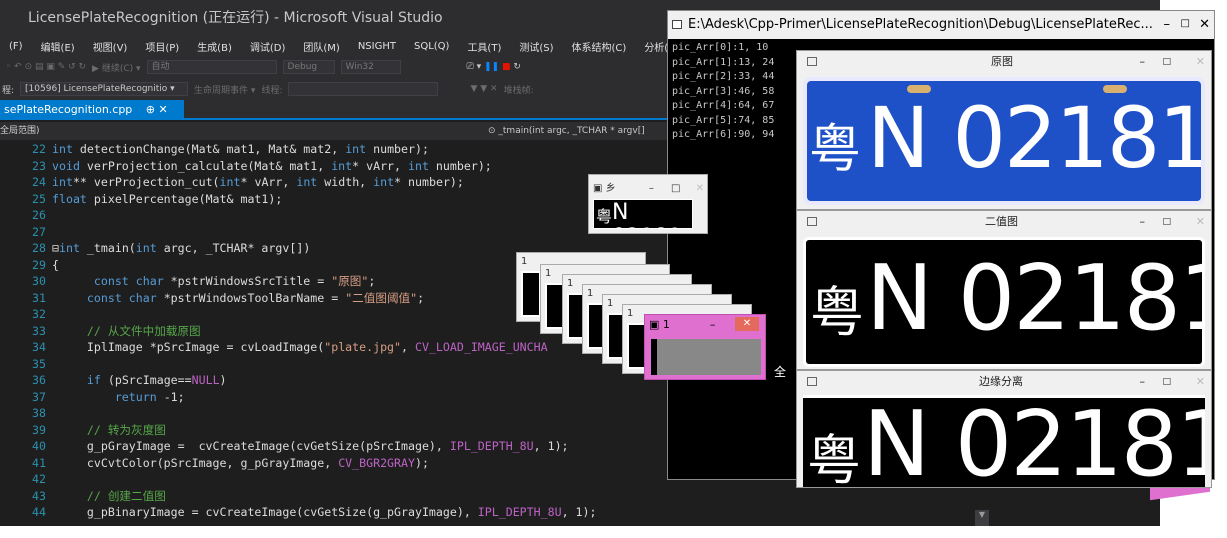 The image size is (1227, 538). What do you see at coordinates (109, 495) in the screenshot?
I see `code-text: // 创建二值图` at bounding box center [109, 495].